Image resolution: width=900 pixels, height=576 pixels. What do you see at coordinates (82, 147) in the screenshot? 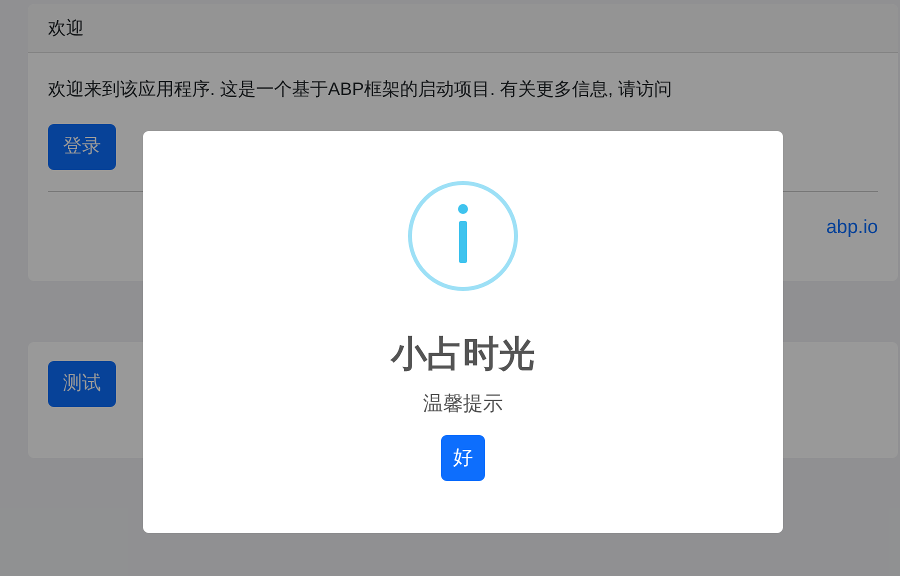
I see `login-button: 登录` at bounding box center [82, 147].